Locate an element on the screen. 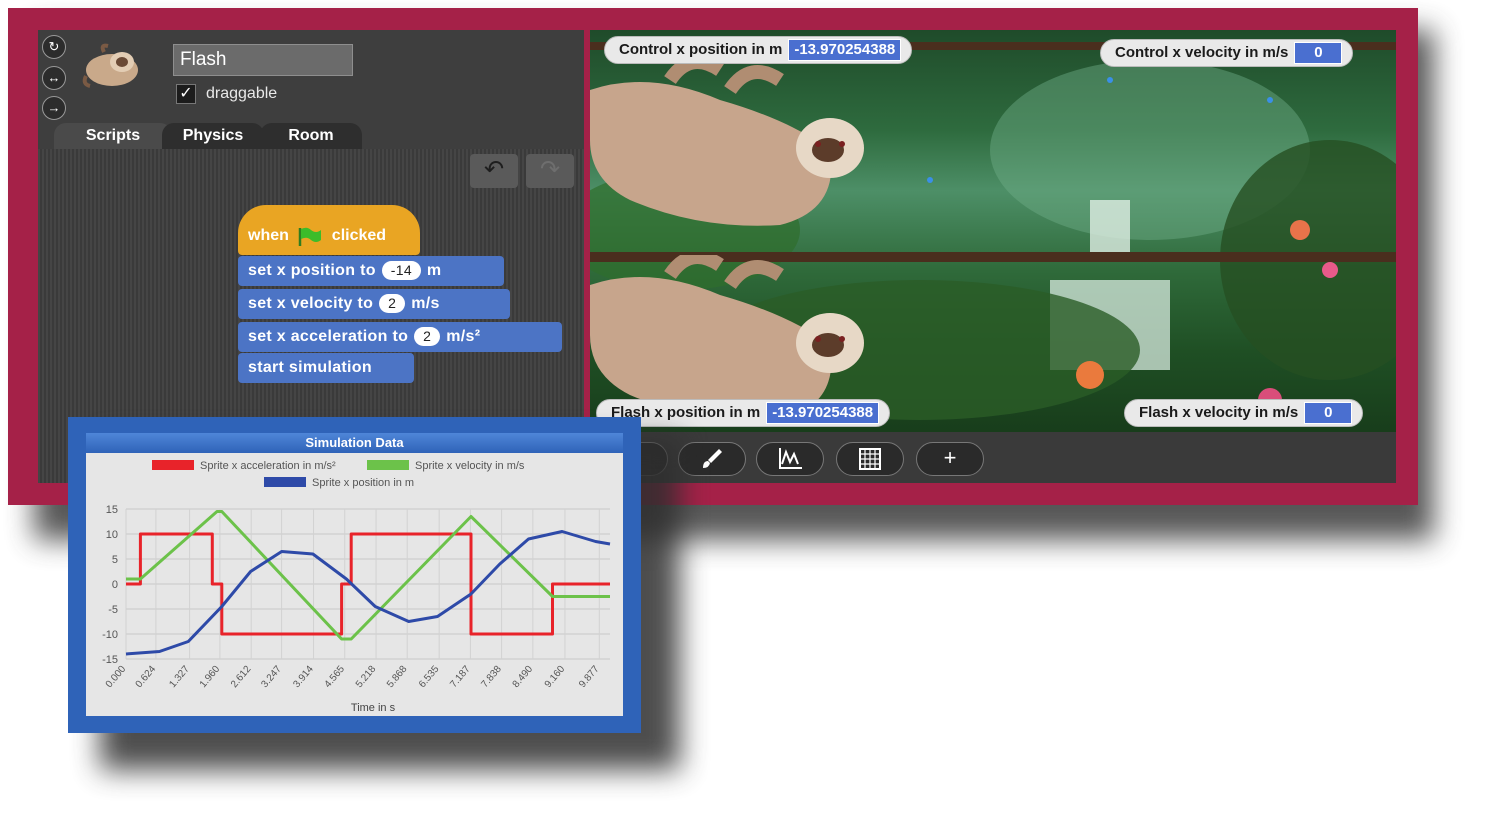  block-label: set x position to is located at coordinates (312, 270).